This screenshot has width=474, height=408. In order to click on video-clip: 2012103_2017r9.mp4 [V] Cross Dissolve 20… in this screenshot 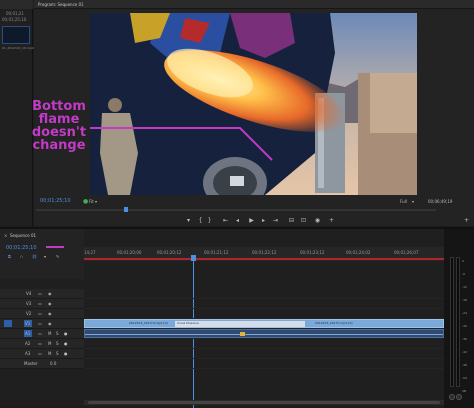, I will do `click(264, 323)`.